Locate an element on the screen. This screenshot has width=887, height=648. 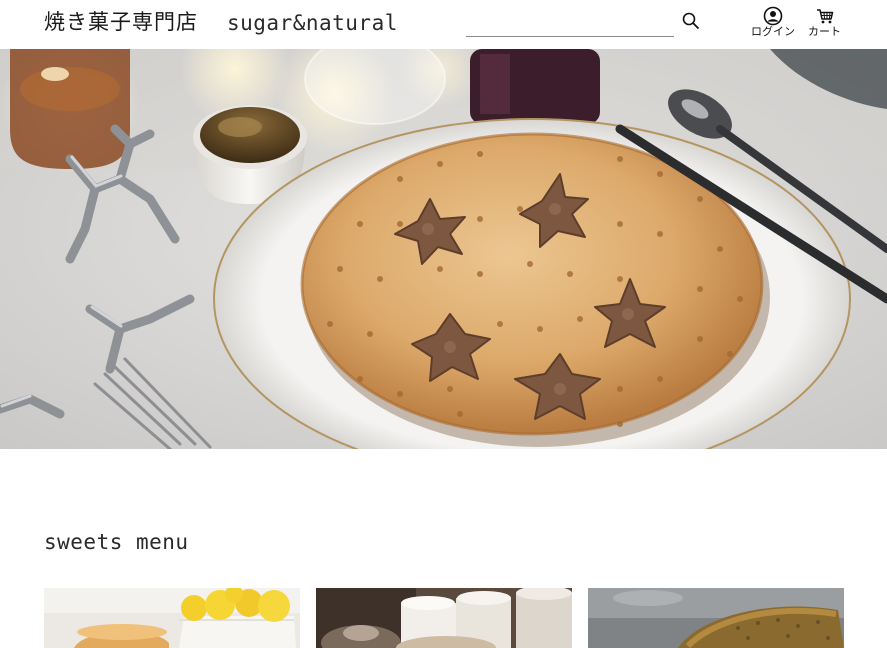
cart-label: カート is located at coordinates (824, 31).